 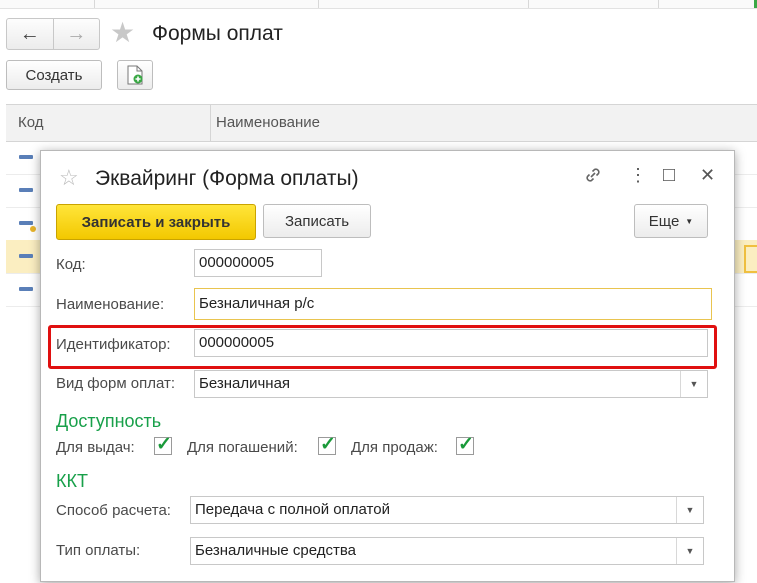 What do you see at coordinates (451, 384) in the screenshot?
I see `payment-form-type-select: Безналичная ▼` at bounding box center [451, 384].